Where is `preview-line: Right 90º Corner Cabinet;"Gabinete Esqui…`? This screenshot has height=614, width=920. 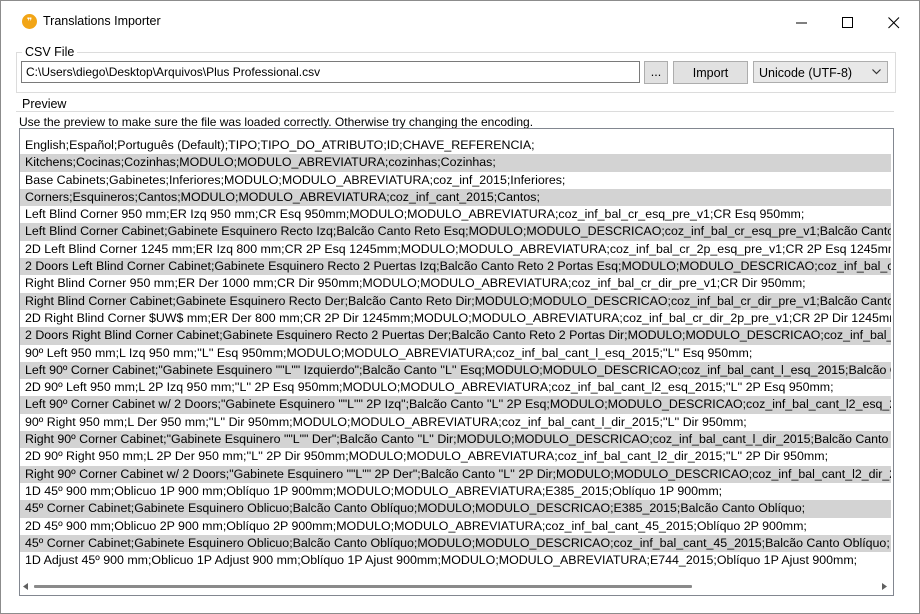 preview-line: Right 90º Corner Cabinet;"Gabinete Esqui… is located at coordinates (455, 440).